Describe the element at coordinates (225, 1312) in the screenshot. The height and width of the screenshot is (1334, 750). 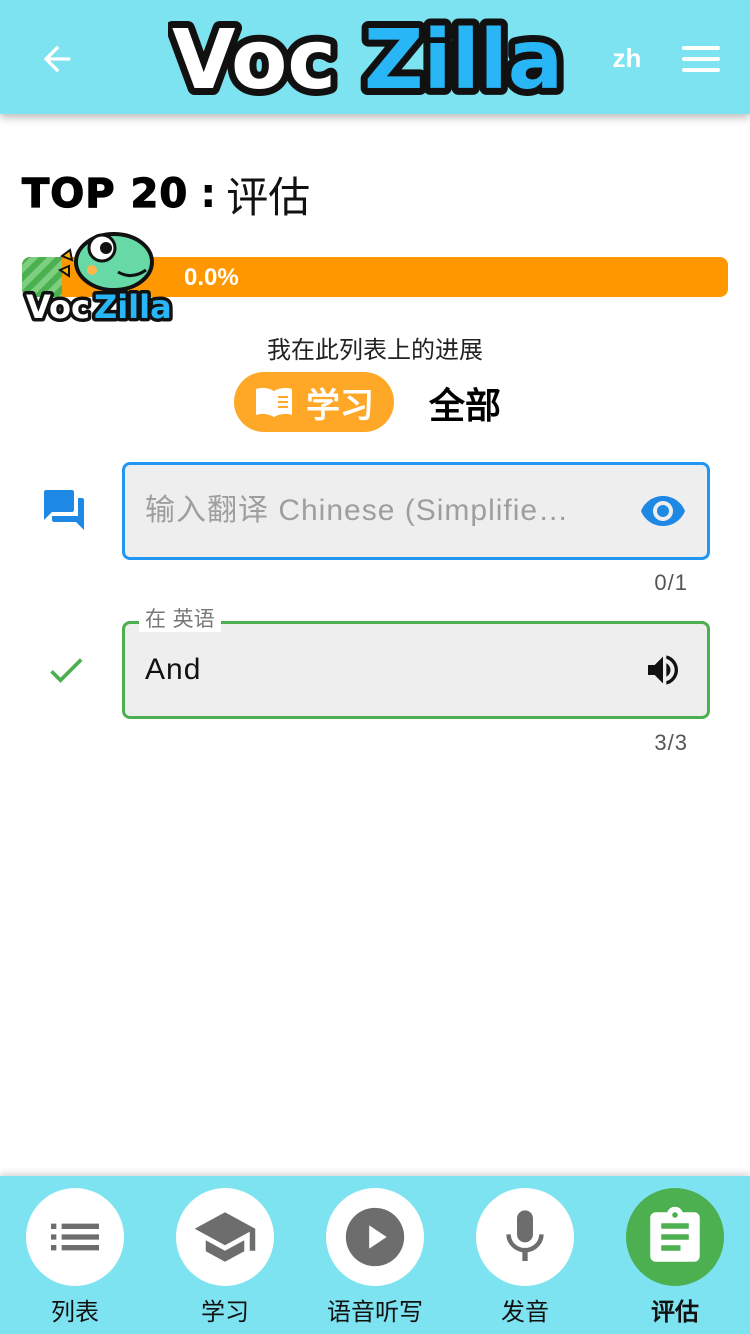
I see `nav-learn-label: 学习` at that location.